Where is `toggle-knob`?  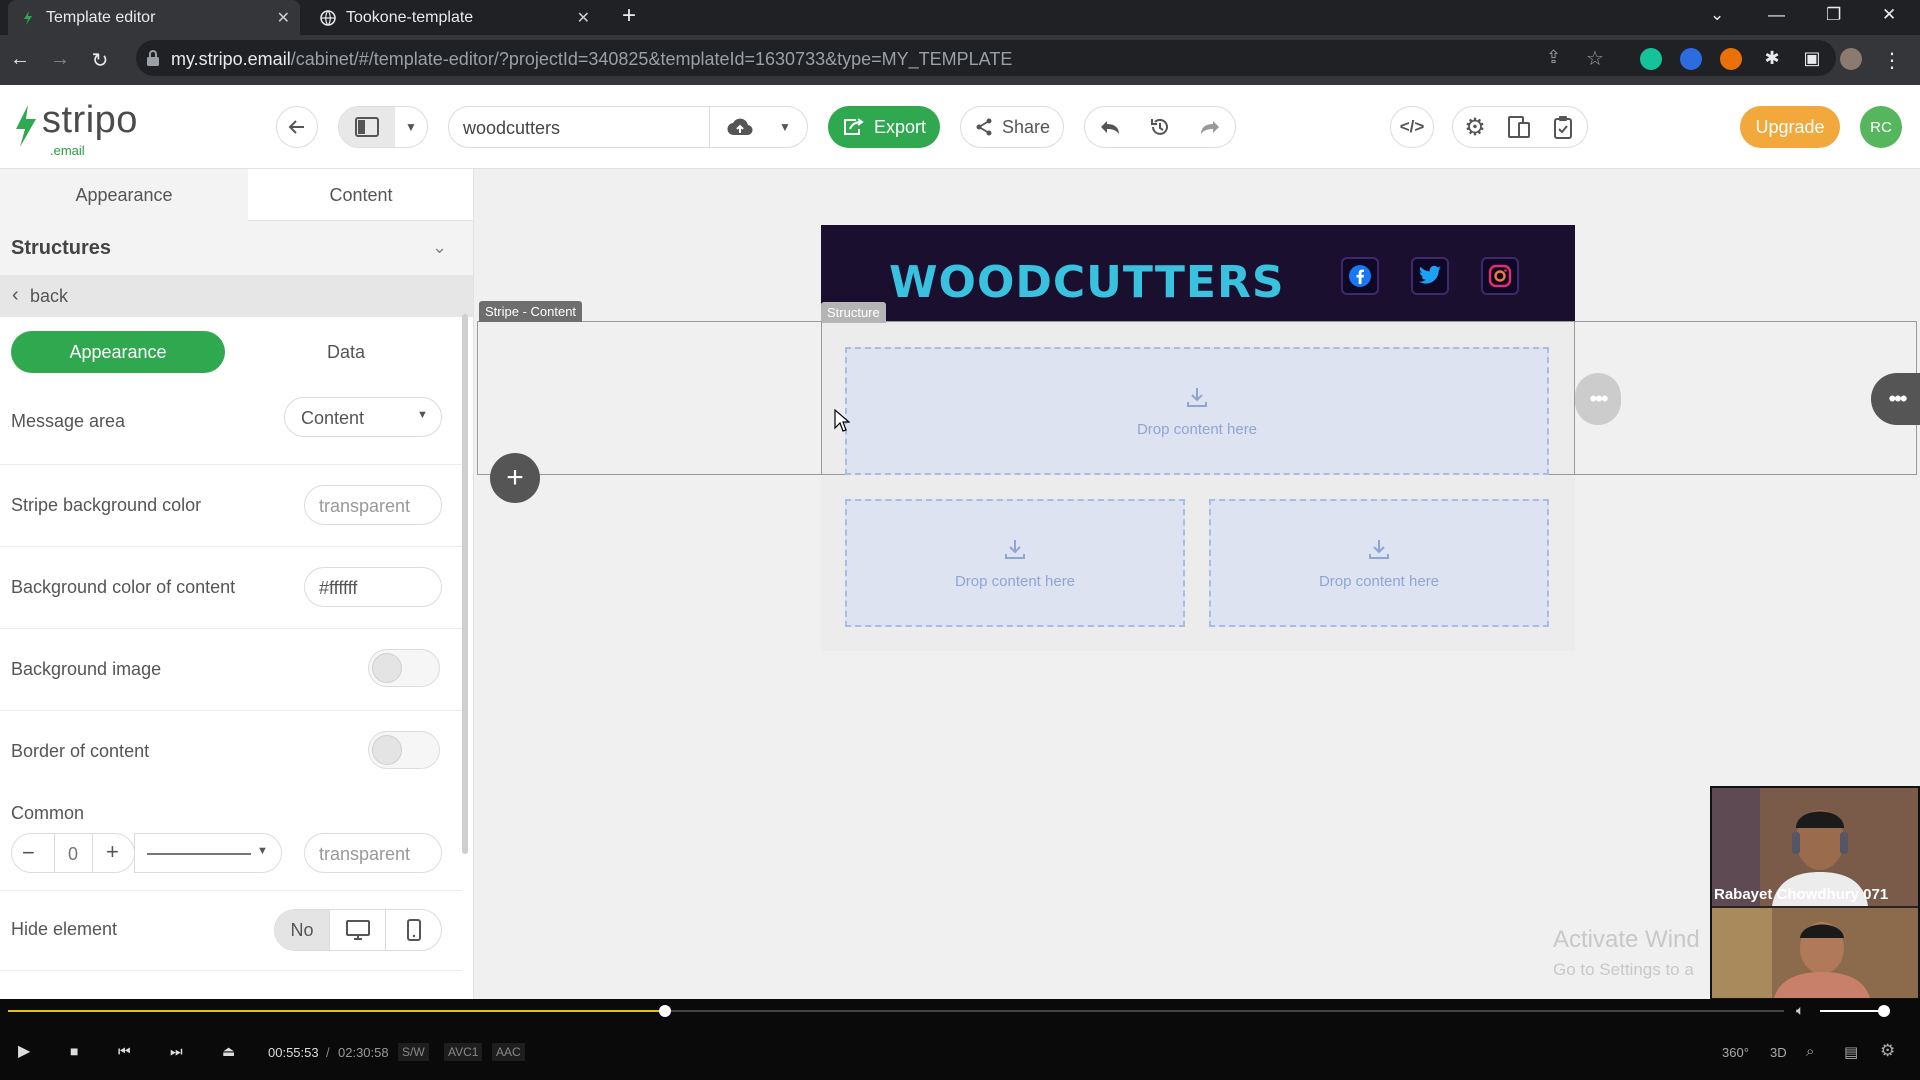 toggle-knob is located at coordinates (387, 668).